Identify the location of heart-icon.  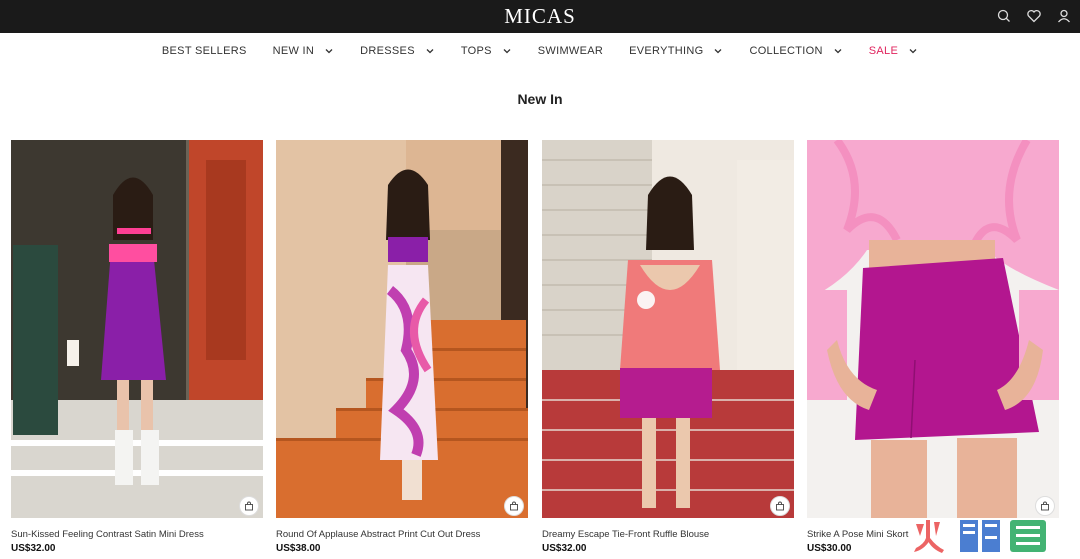
(1034, 16).